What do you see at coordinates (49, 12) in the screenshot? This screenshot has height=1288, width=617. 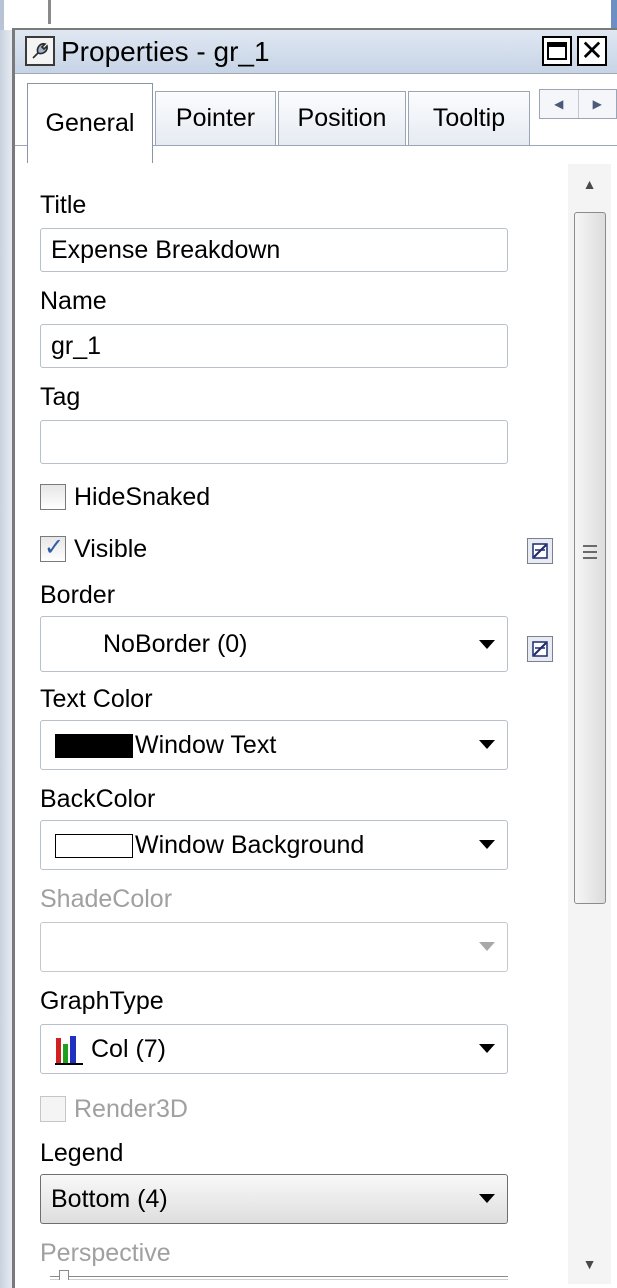 I see `backdrop-tick` at bounding box center [49, 12].